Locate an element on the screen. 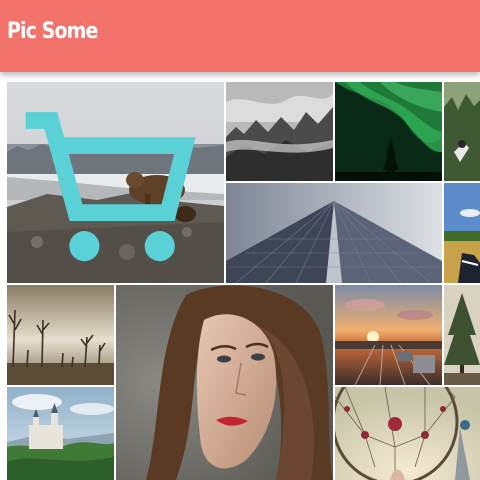 The height and width of the screenshot is (480, 480). app-title: Pic Some is located at coordinates (52, 31).